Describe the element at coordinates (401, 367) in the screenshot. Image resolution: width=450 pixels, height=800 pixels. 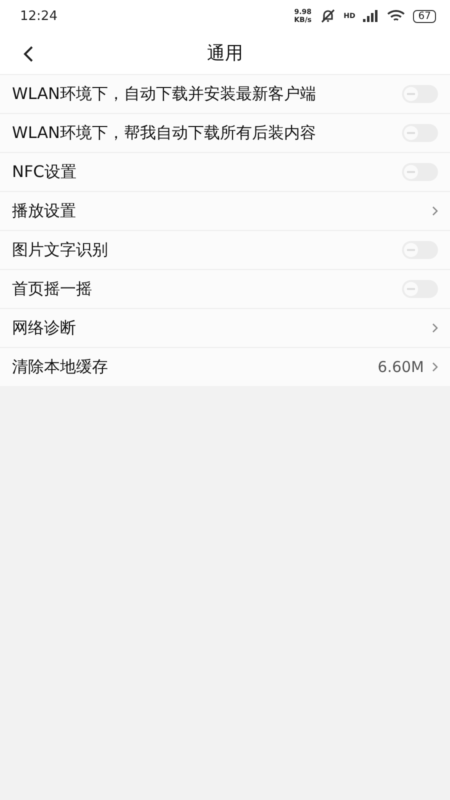
I see `setting-value: 6.60M` at that location.